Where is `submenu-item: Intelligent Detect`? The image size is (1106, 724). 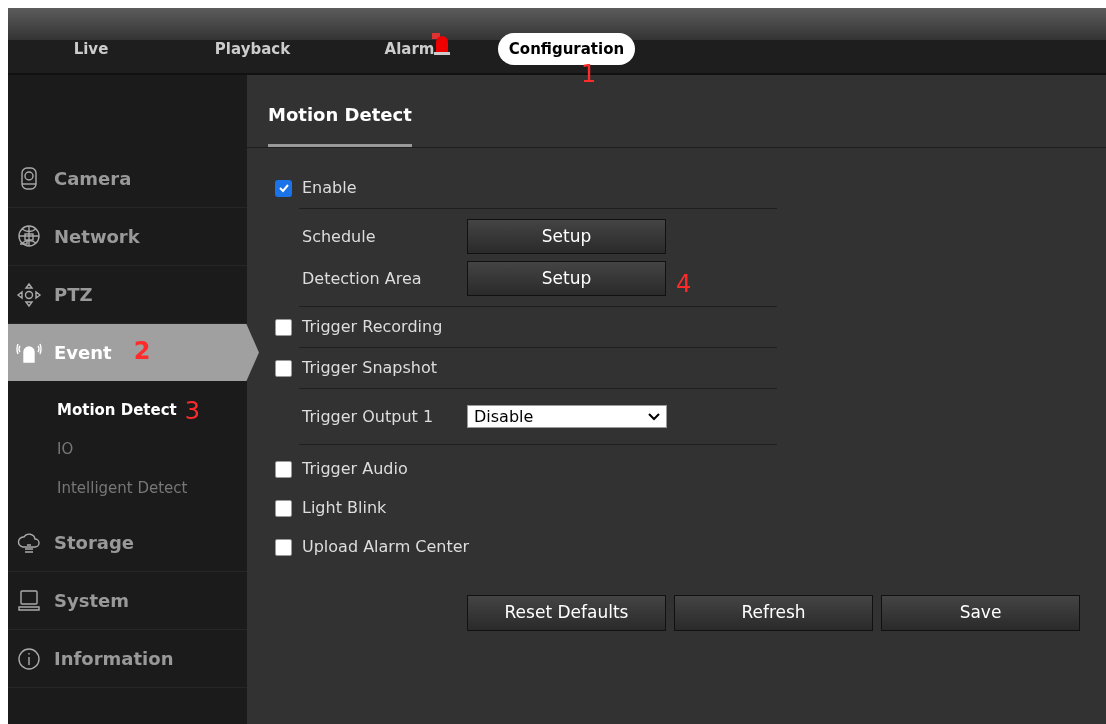 submenu-item: Intelligent Detect is located at coordinates (122, 488).